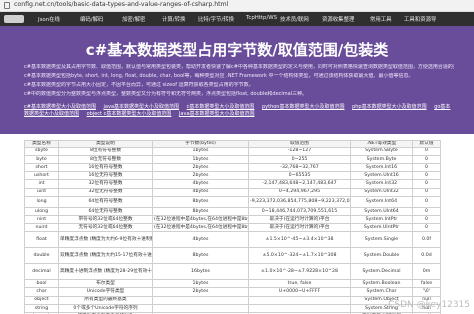 This screenshot has height=314, width=474. What do you see at coordinates (381, 228) in the screenshot?
I see `table-cell: System.UIntPtr` at bounding box center [381, 228].